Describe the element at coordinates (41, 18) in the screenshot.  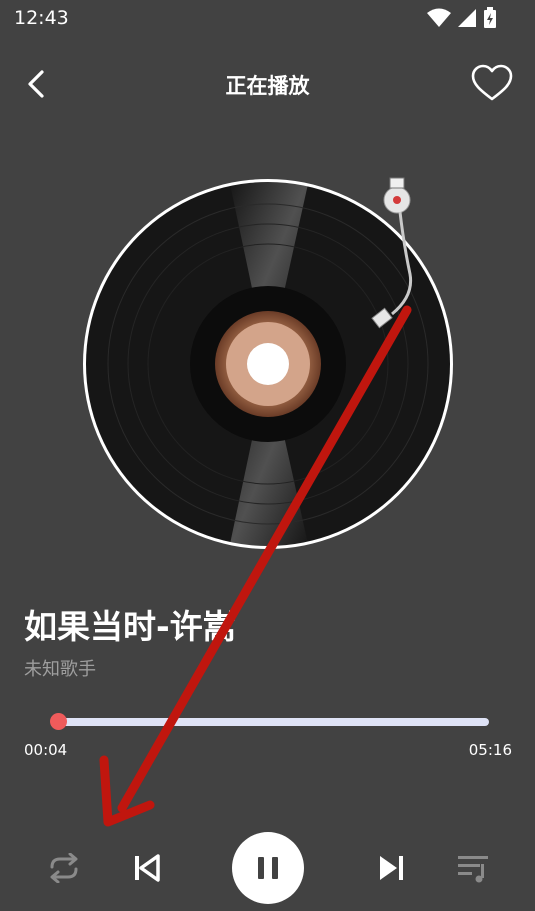
I see `status-time: 12:43` at that location.